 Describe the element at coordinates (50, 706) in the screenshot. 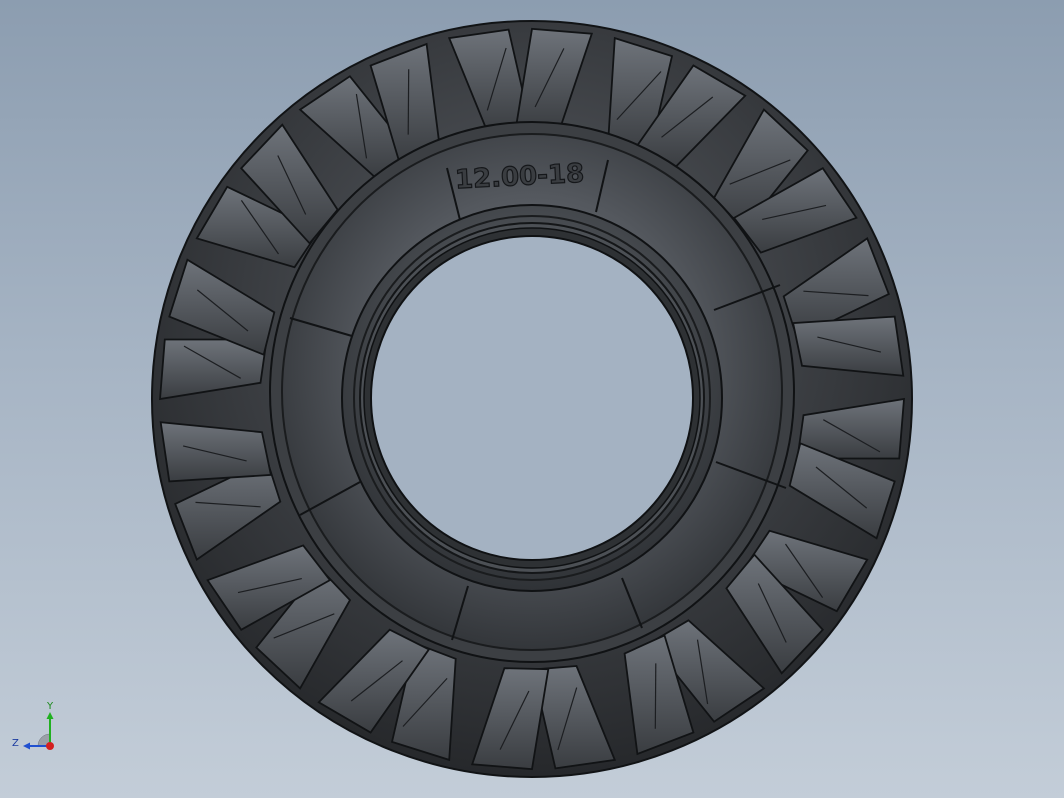

I see `y-axis-label: Y` at that location.